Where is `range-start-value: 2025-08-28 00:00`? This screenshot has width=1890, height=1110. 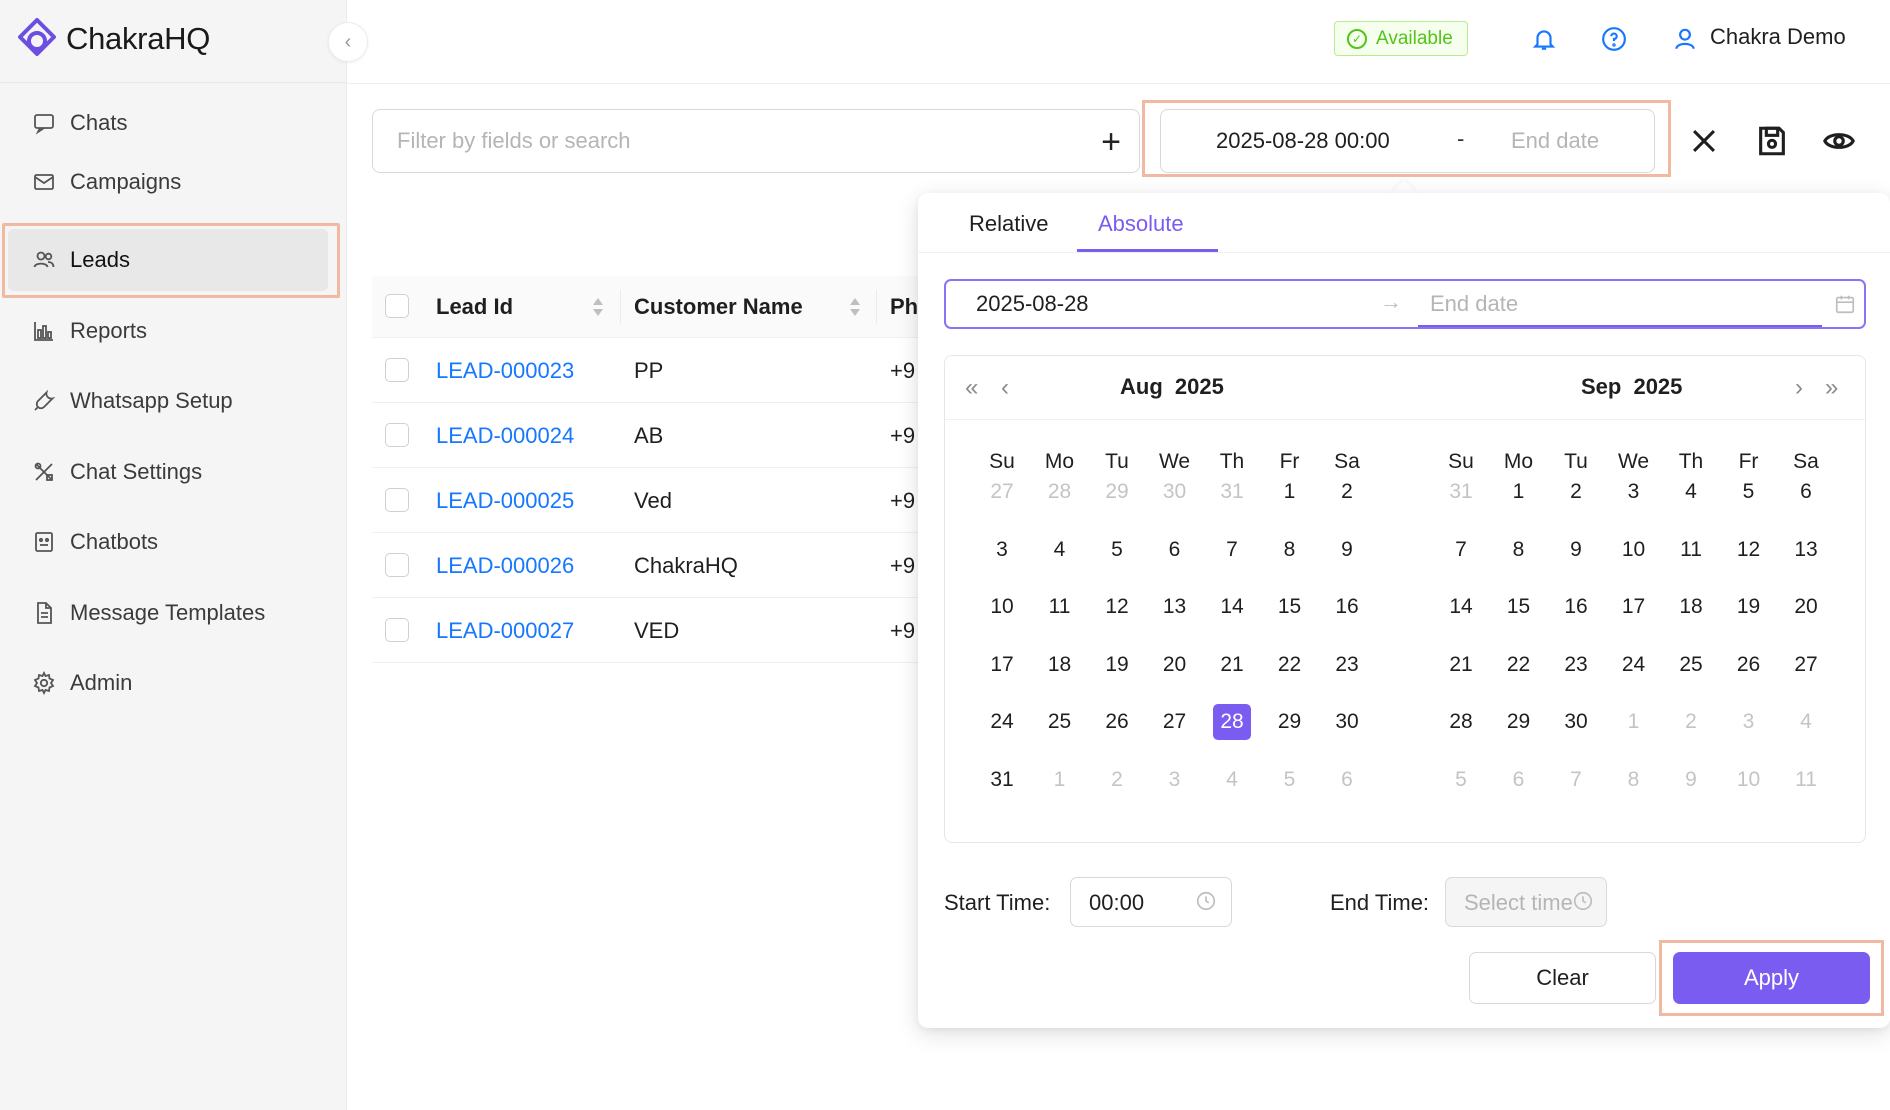 range-start-value: 2025-08-28 00:00 is located at coordinates (1303, 141).